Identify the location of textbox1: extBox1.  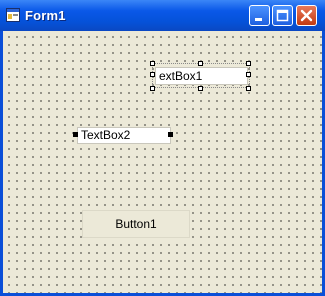
(201, 76).